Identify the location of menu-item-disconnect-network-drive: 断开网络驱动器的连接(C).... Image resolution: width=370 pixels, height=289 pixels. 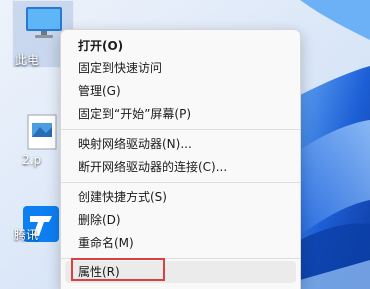
(180, 167).